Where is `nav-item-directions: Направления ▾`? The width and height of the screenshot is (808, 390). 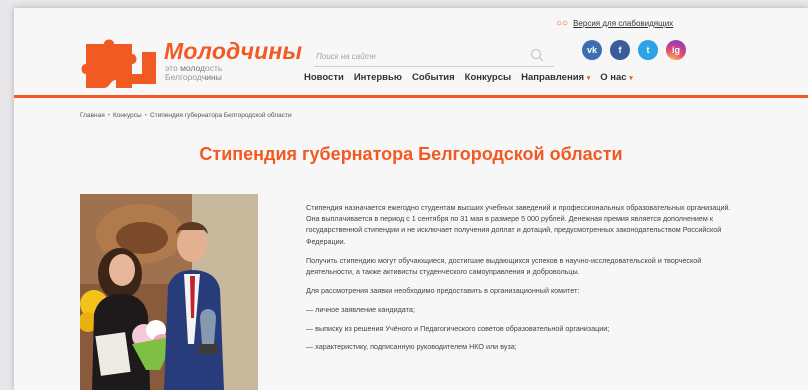
nav-item-directions: Направления ▾ is located at coordinates (555, 77).